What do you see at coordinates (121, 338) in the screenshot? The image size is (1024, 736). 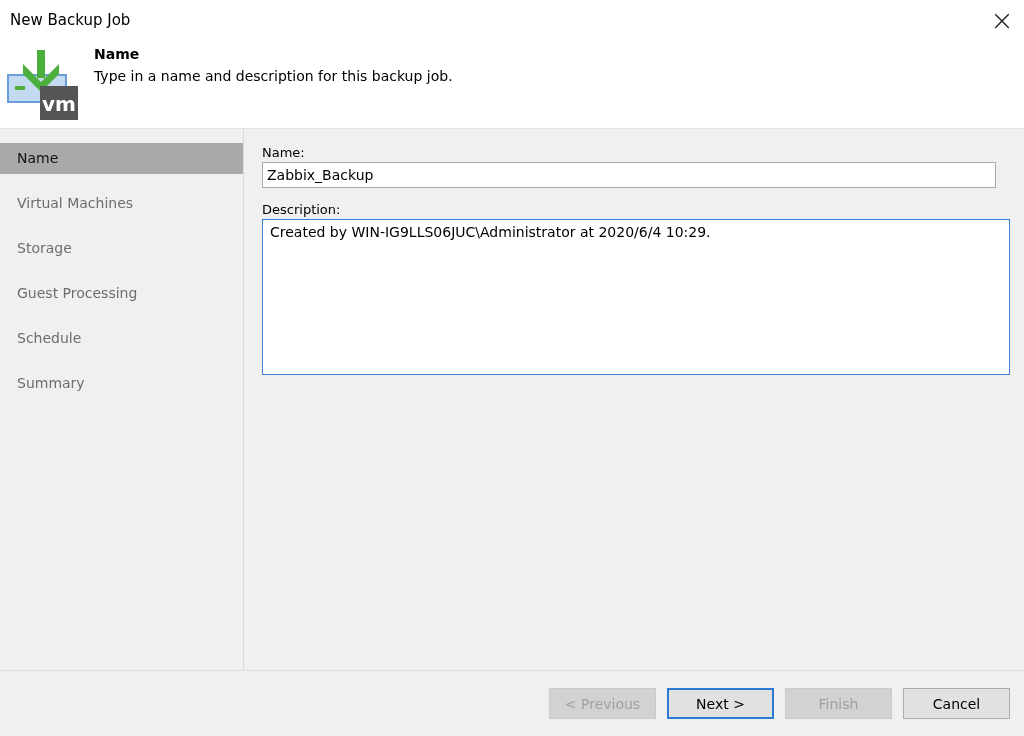 I see `wizard-step: Schedule` at bounding box center [121, 338].